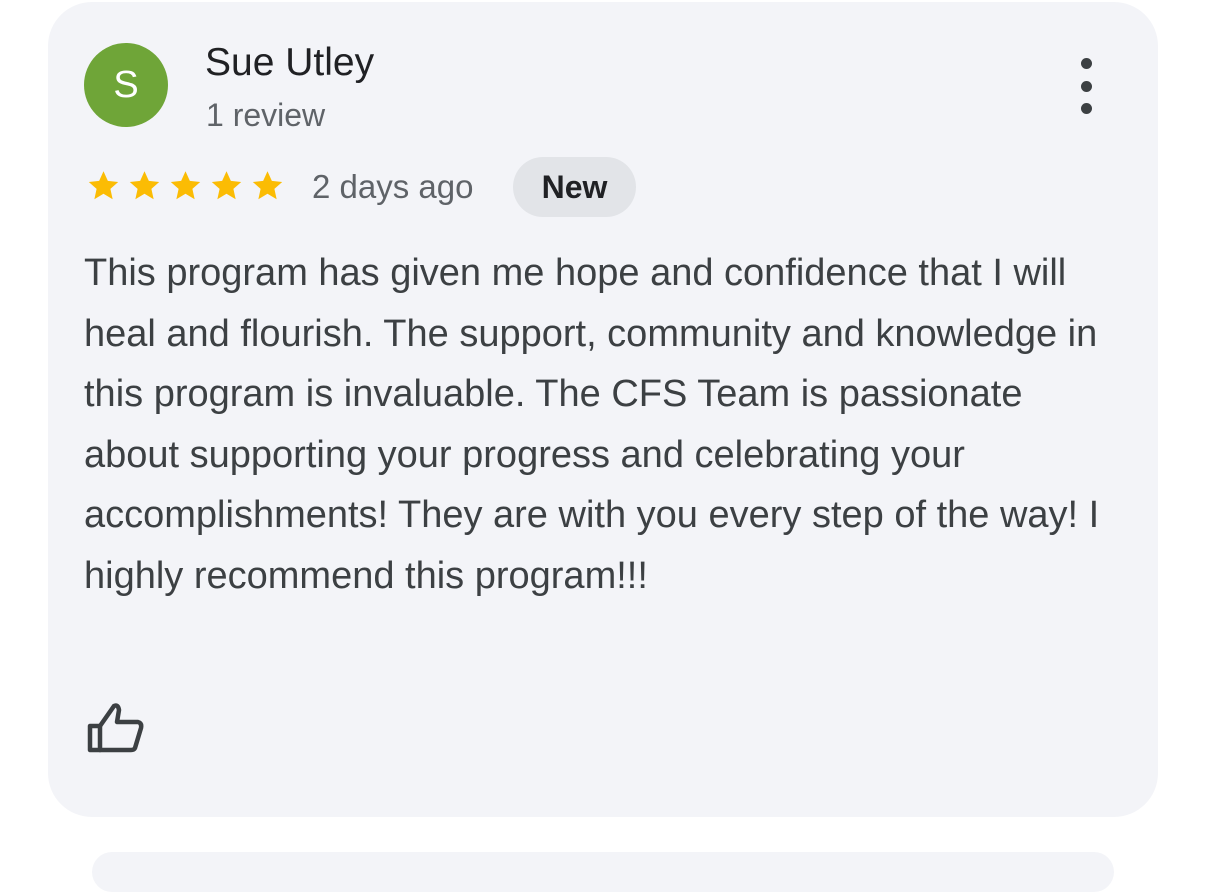  I want to click on next-review-card, so click(603, 872).